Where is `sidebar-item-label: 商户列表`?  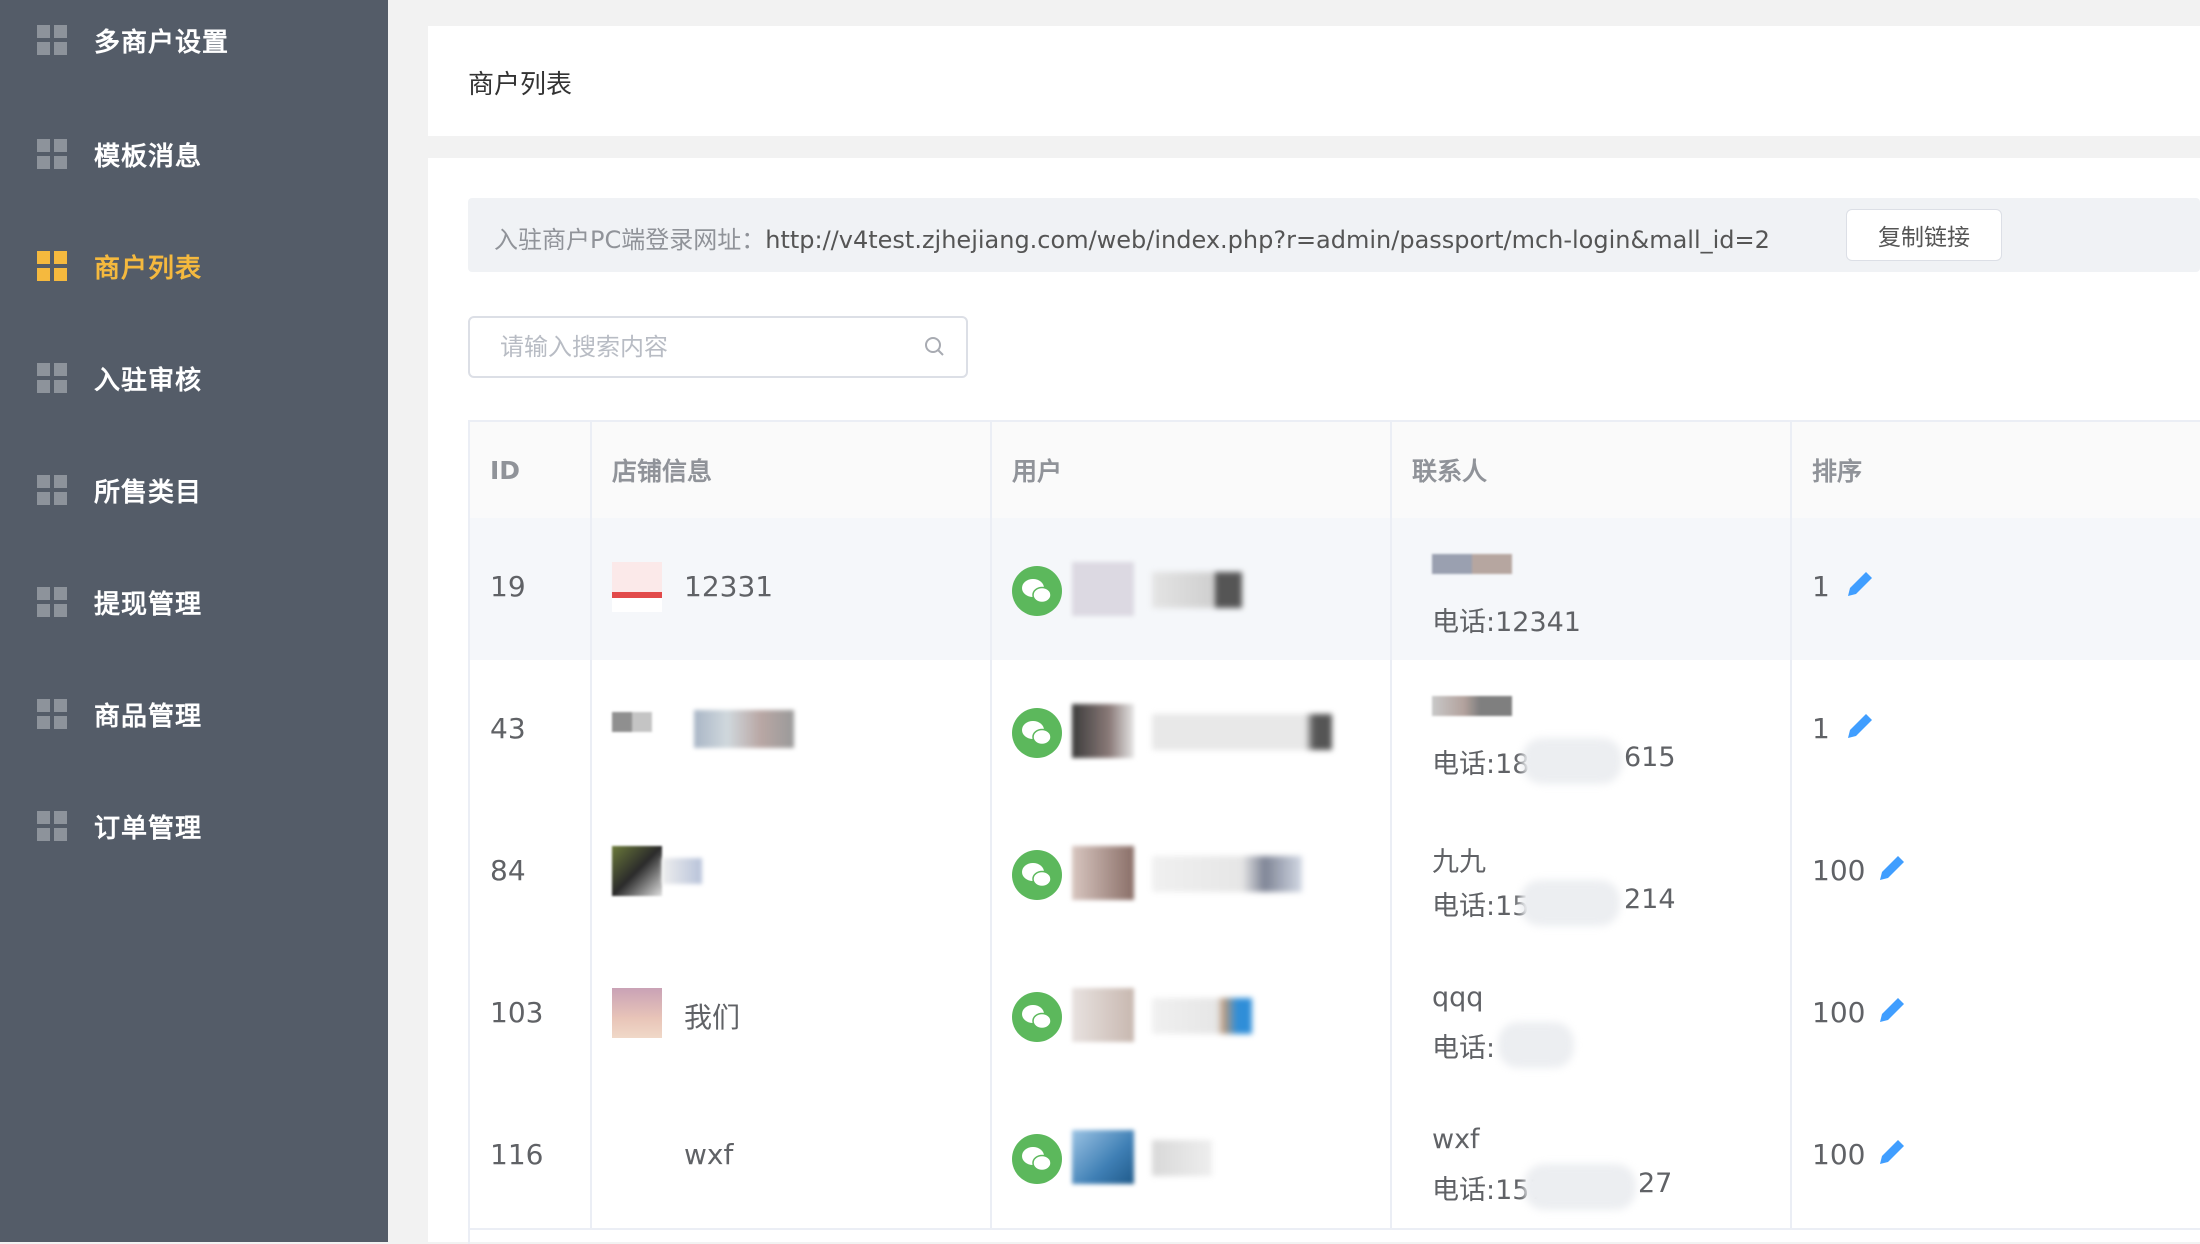 sidebar-item-label: 商户列表 is located at coordinates (148, 268).